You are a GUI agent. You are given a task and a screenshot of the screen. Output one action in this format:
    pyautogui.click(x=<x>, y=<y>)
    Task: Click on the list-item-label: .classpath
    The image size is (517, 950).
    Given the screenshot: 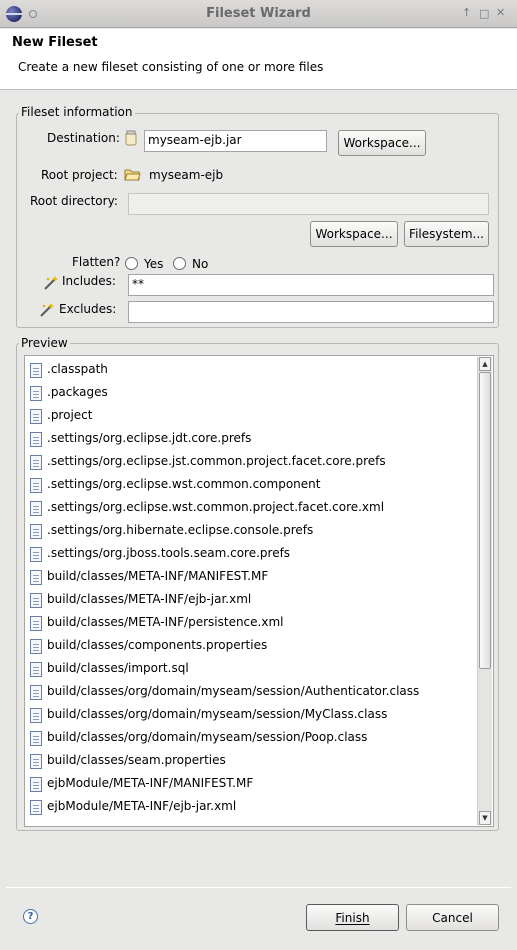 What is the action you would take?
    pyautogui.click(x=77, y=369)
    